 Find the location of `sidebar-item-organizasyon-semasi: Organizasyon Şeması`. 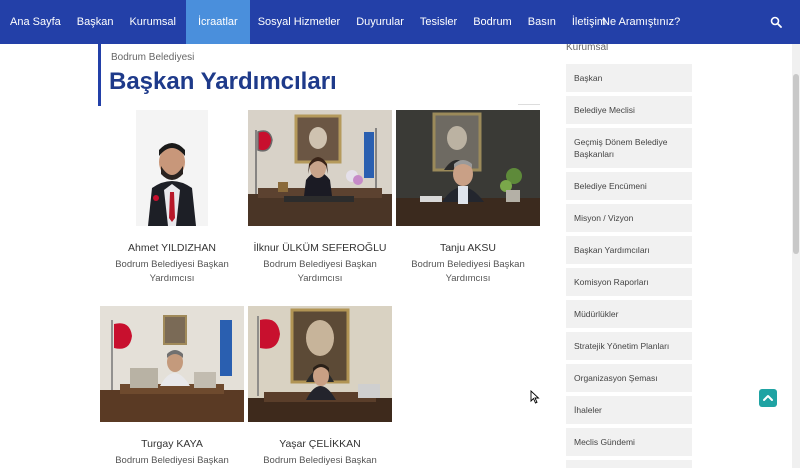

sidebar-item-organizasyon-semasi: Organizasyon Şeması is located at coordinates (629, 379).